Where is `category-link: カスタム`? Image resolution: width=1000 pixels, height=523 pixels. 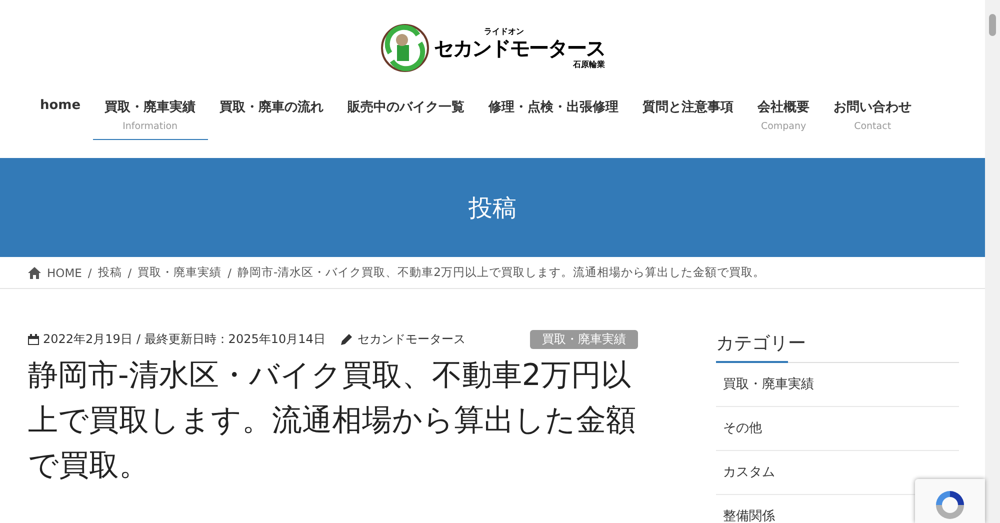 category-link: カスタム is located at coordinates (749, 472).